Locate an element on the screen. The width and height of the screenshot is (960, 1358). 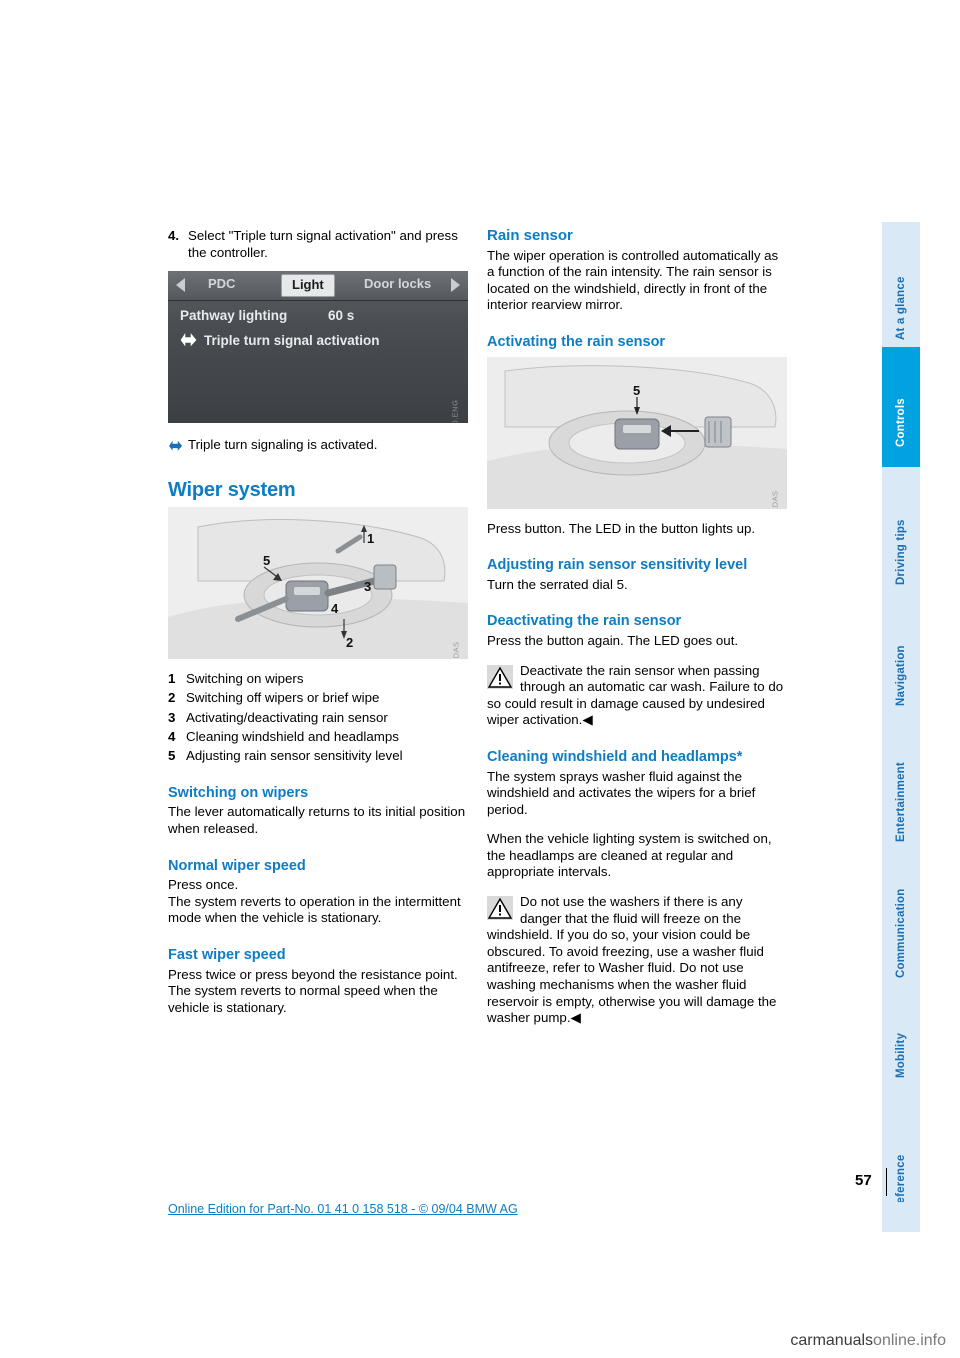
list-item: 2 Switching off wipers or brief wipe is located at coordinates (318, 698).